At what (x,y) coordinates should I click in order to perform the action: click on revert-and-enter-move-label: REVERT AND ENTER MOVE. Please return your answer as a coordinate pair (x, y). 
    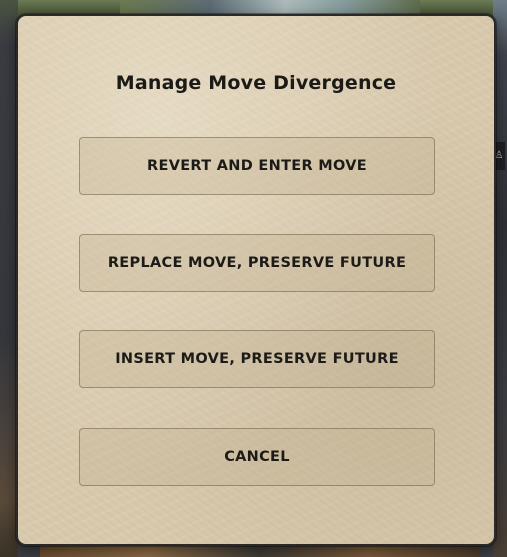
    Looking at the image, I should click on (257, 166).